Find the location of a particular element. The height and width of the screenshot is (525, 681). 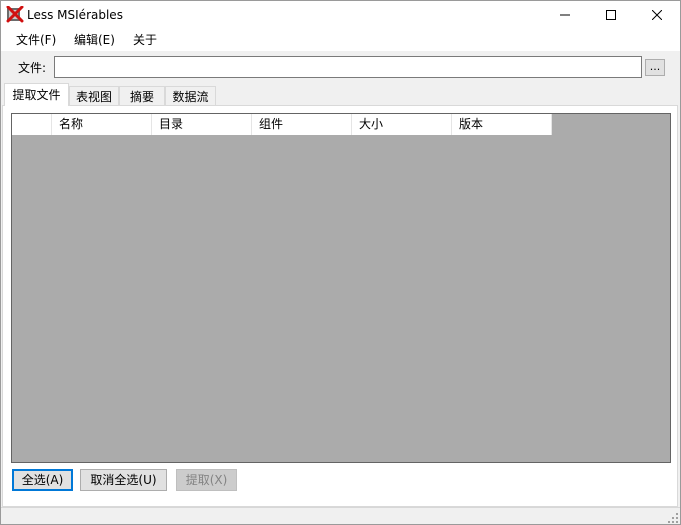

menu-bar: 文件(F) 编辑(E) 关于 is located at coordinates (340, 40).